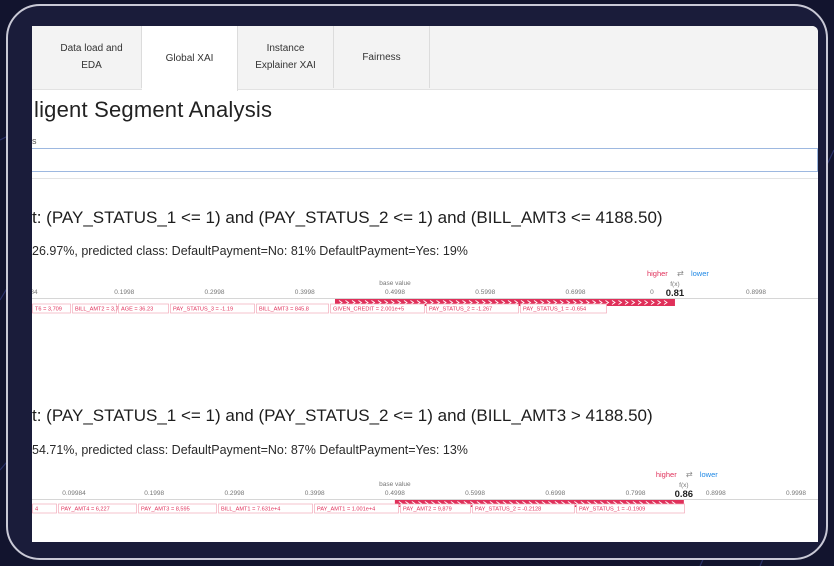 This screenshot has height=566, width=834. Describe the element at coordinates (35, 292) in the screenshot. I see `axis-tick-label: 84` at that location.